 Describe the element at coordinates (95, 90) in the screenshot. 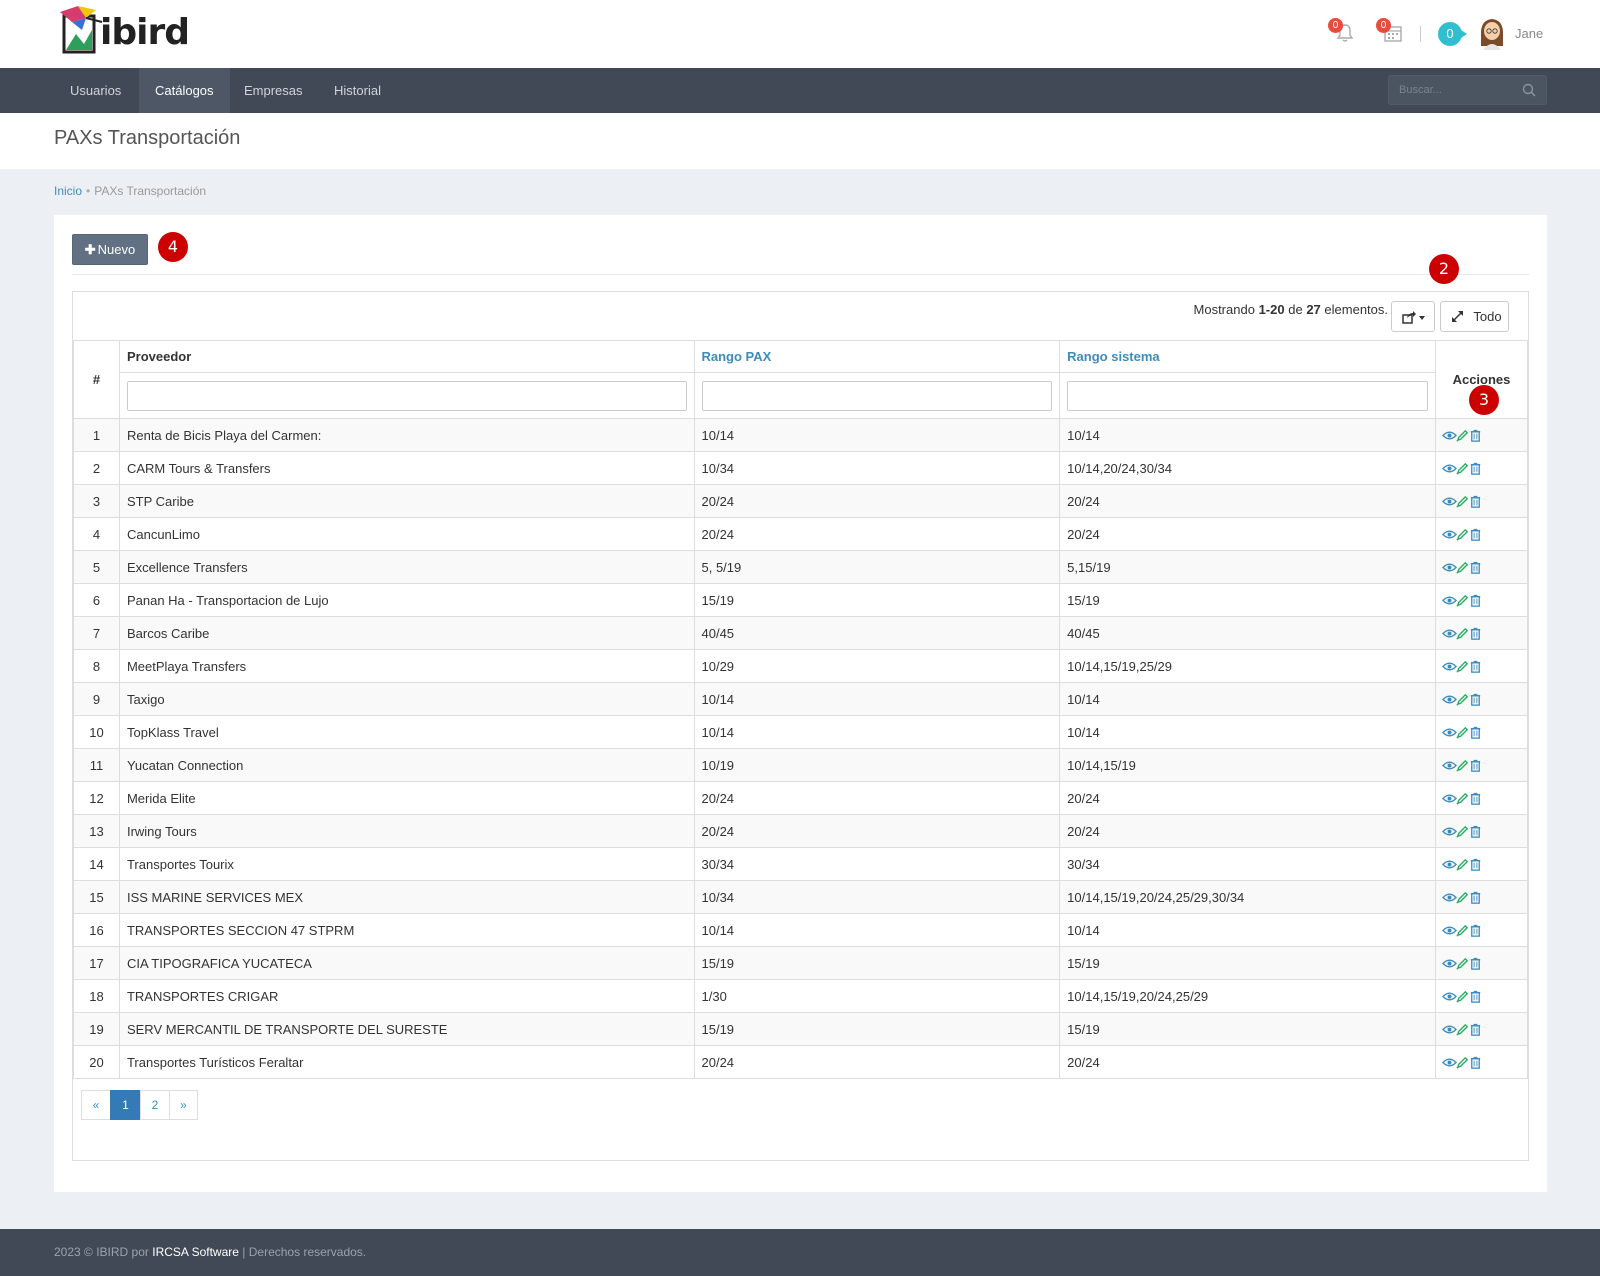

I see `nav-item-usuarios: Usuarios` at that location.